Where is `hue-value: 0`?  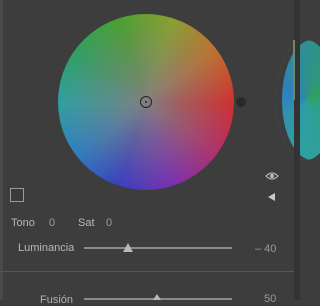
hue-value: 0 is located at coordinates (52, 223).